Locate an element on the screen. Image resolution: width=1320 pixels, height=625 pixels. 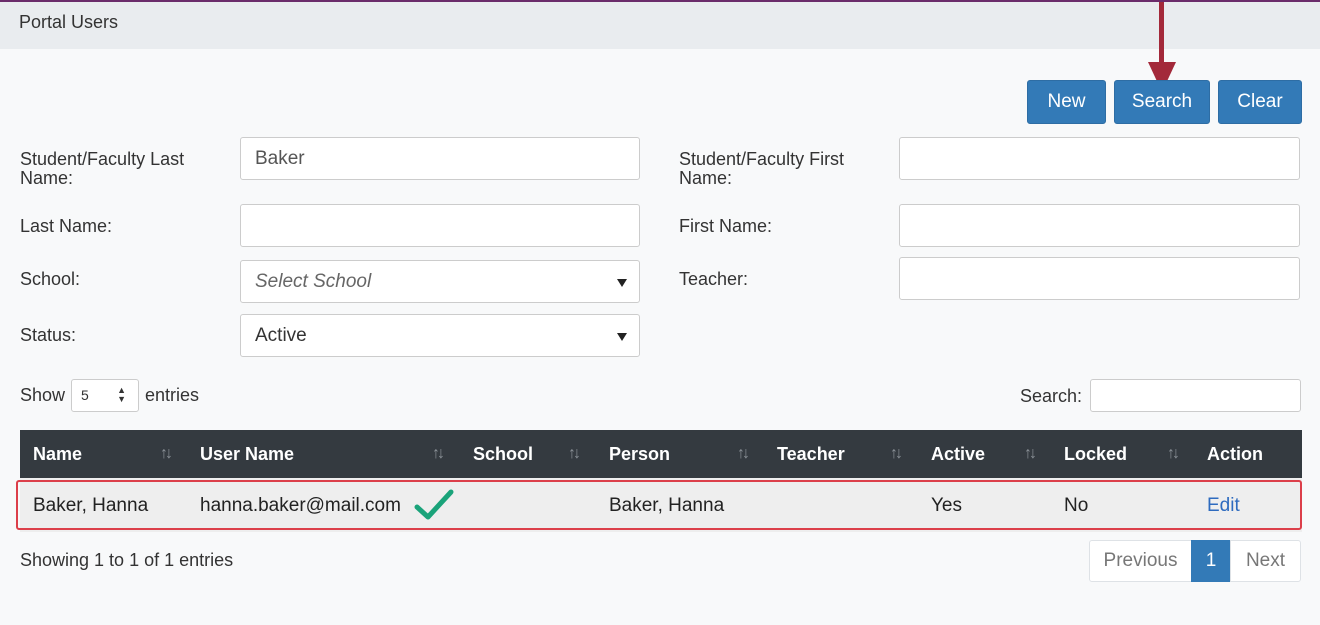
table-search-input is located at coordinates (1195, 395).